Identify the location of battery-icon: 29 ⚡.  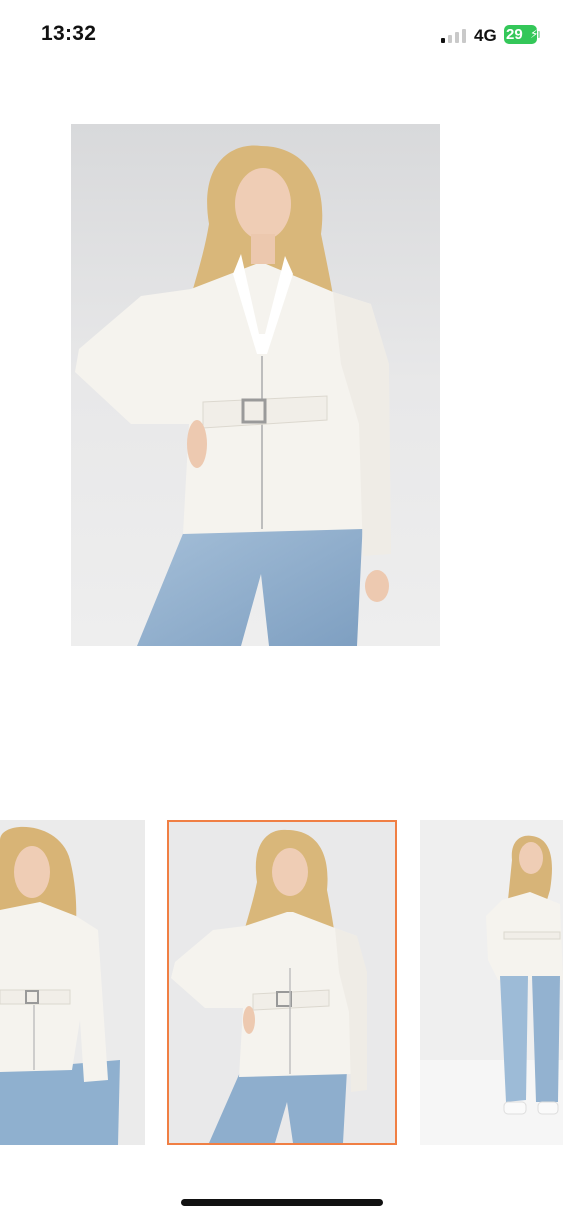
(522, 34).